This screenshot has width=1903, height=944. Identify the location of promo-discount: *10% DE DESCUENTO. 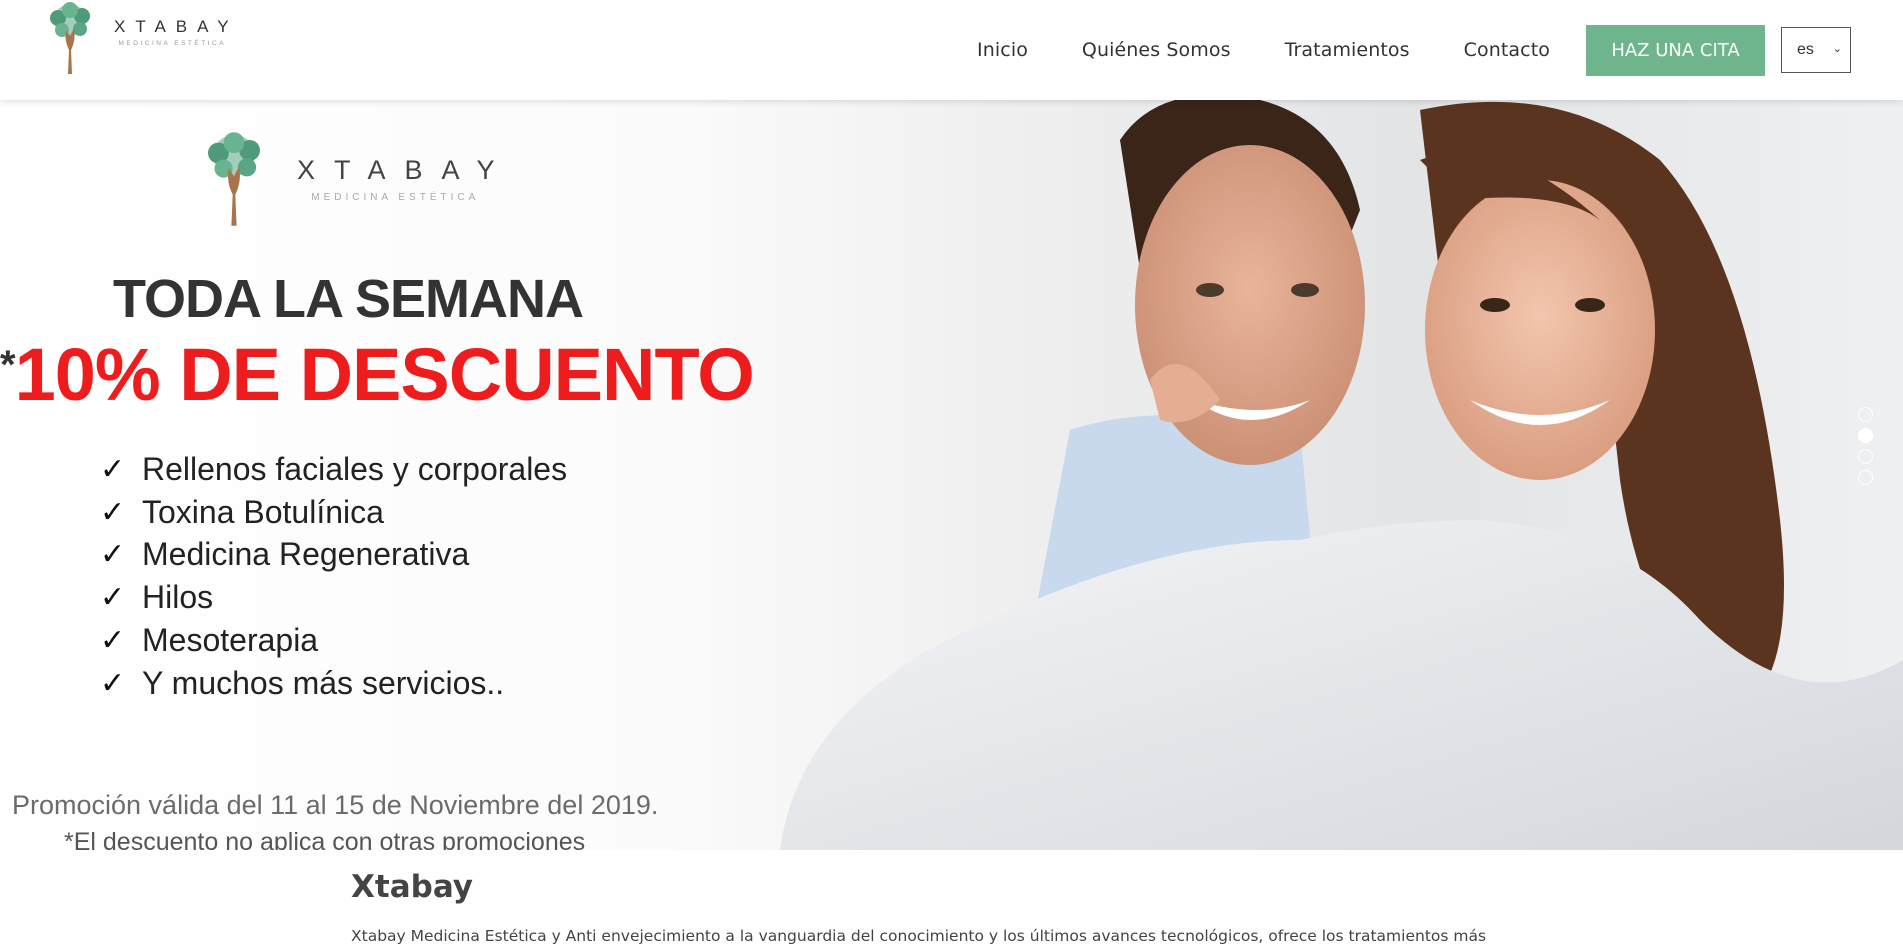
(377, 374).